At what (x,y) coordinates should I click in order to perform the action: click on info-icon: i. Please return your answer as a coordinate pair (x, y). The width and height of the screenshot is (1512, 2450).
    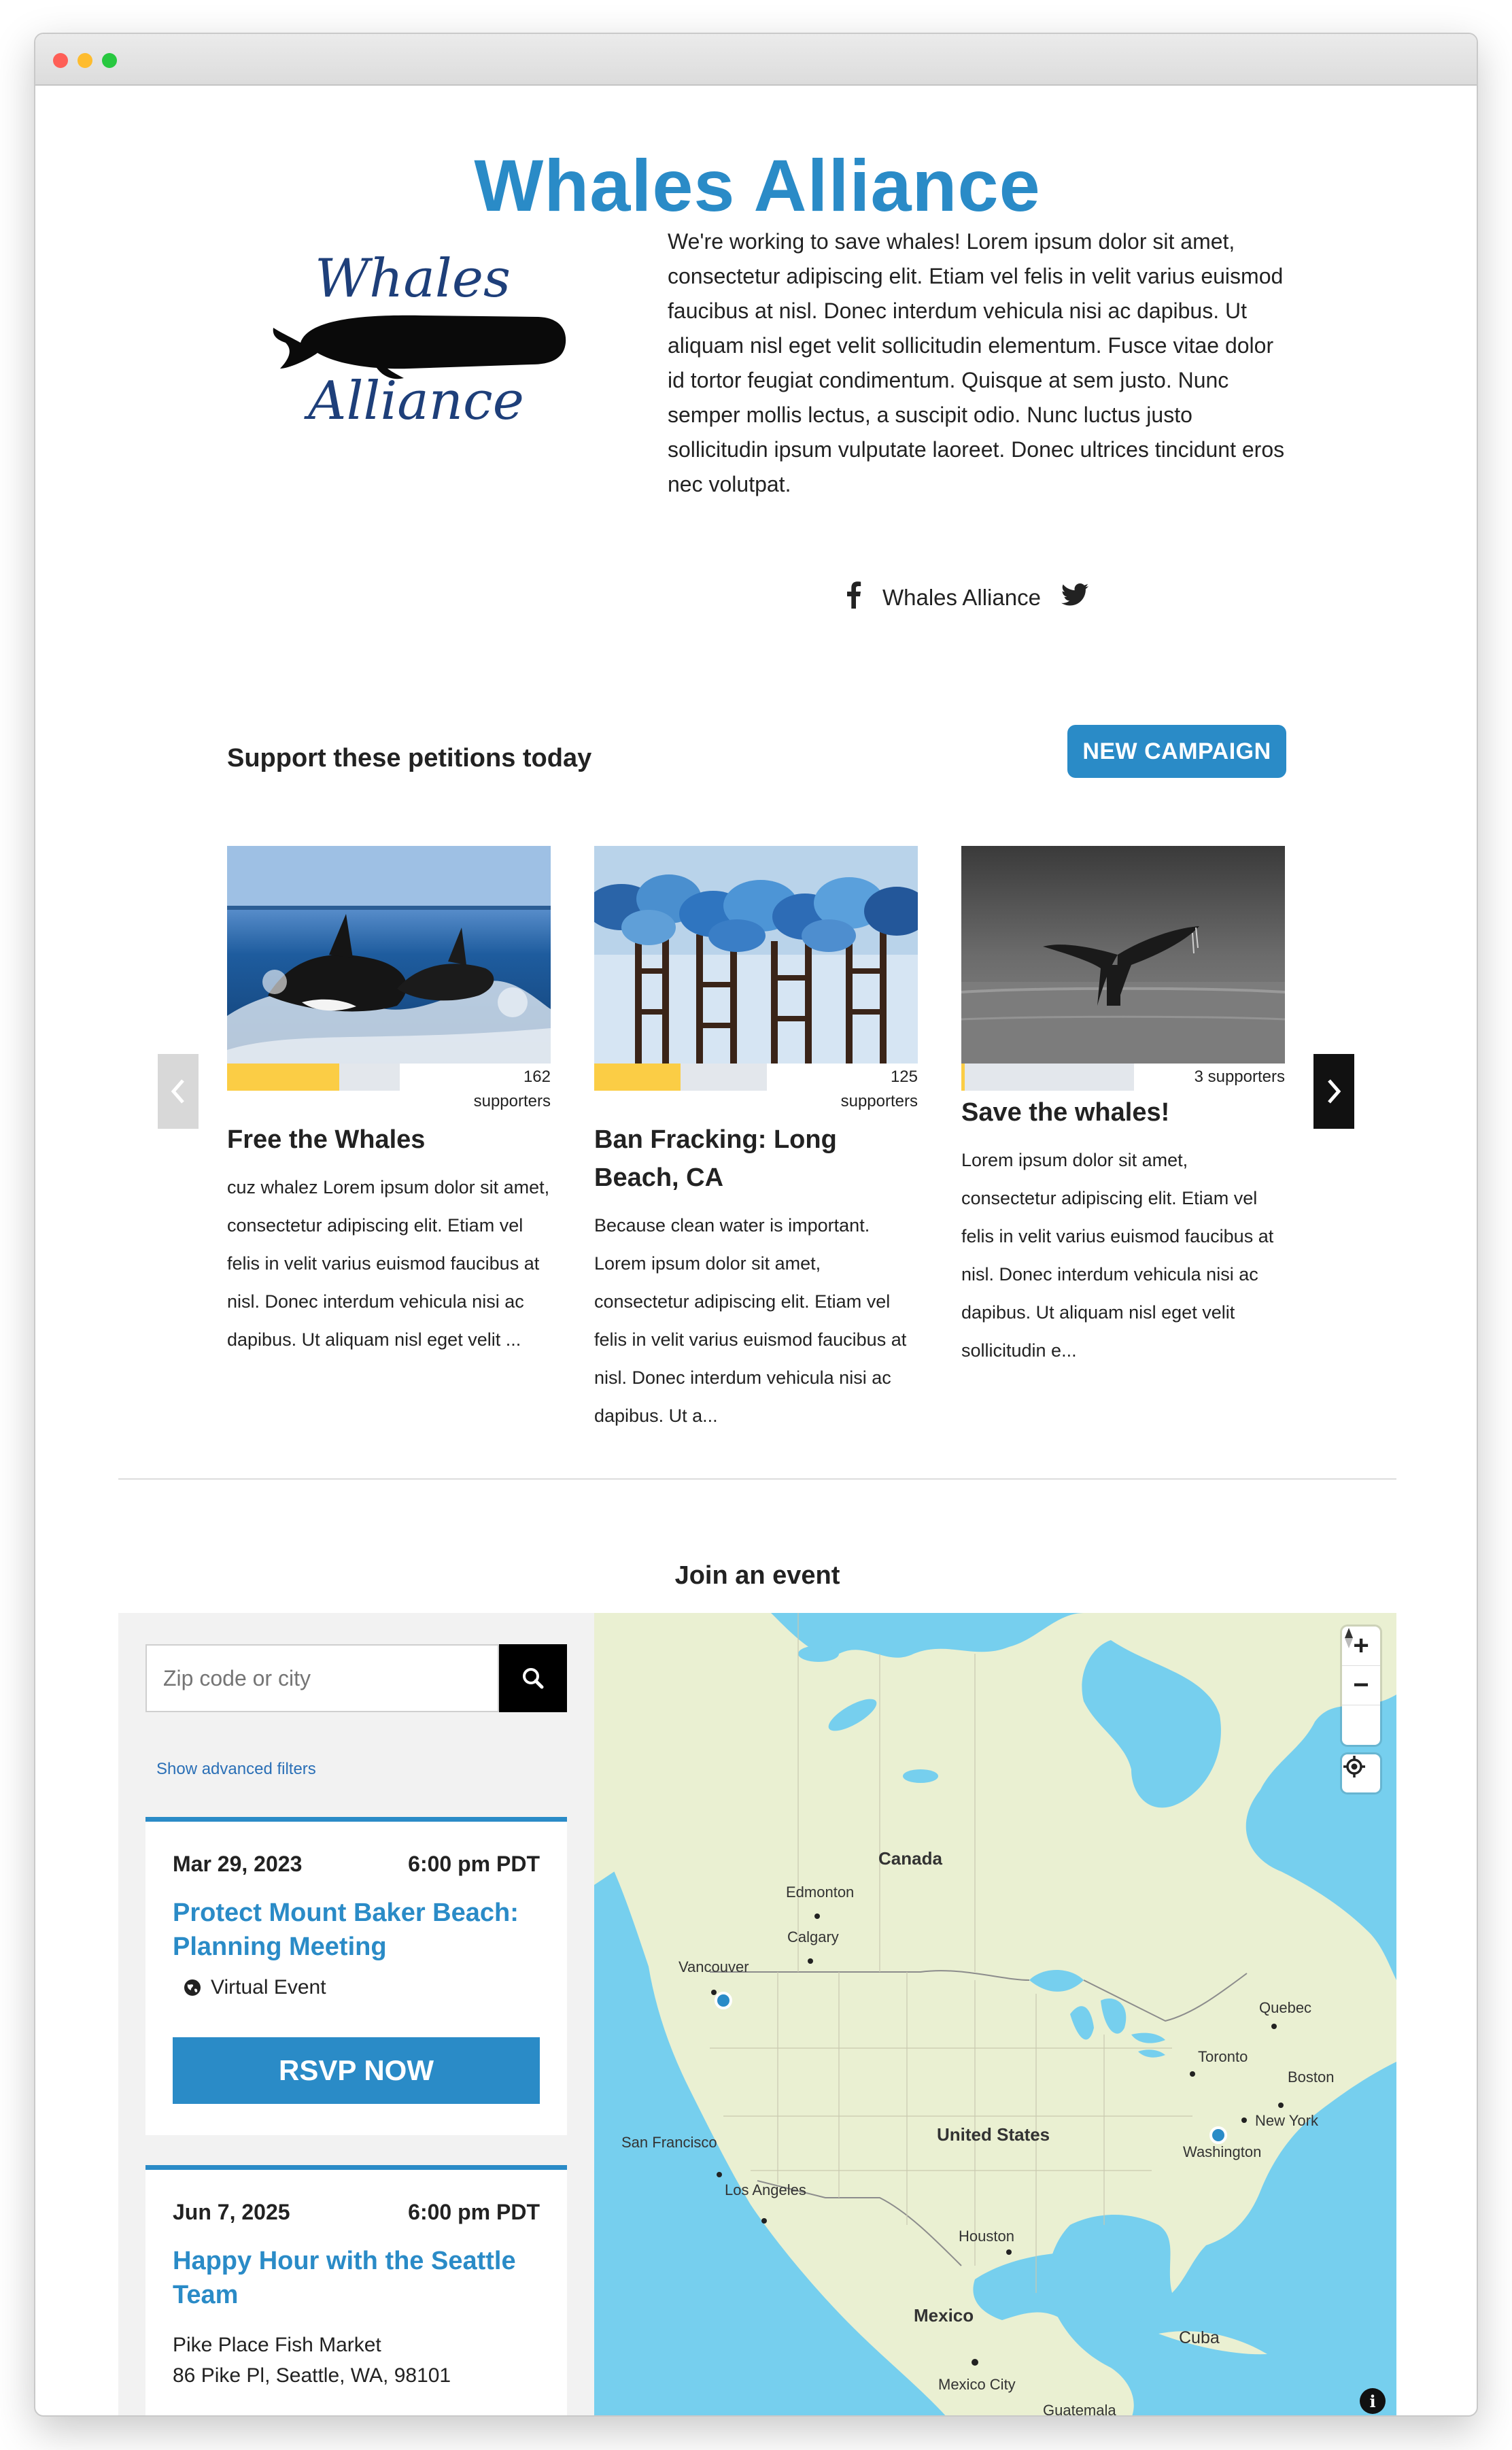
    Looking at the image, I should click on (1373, 2401).